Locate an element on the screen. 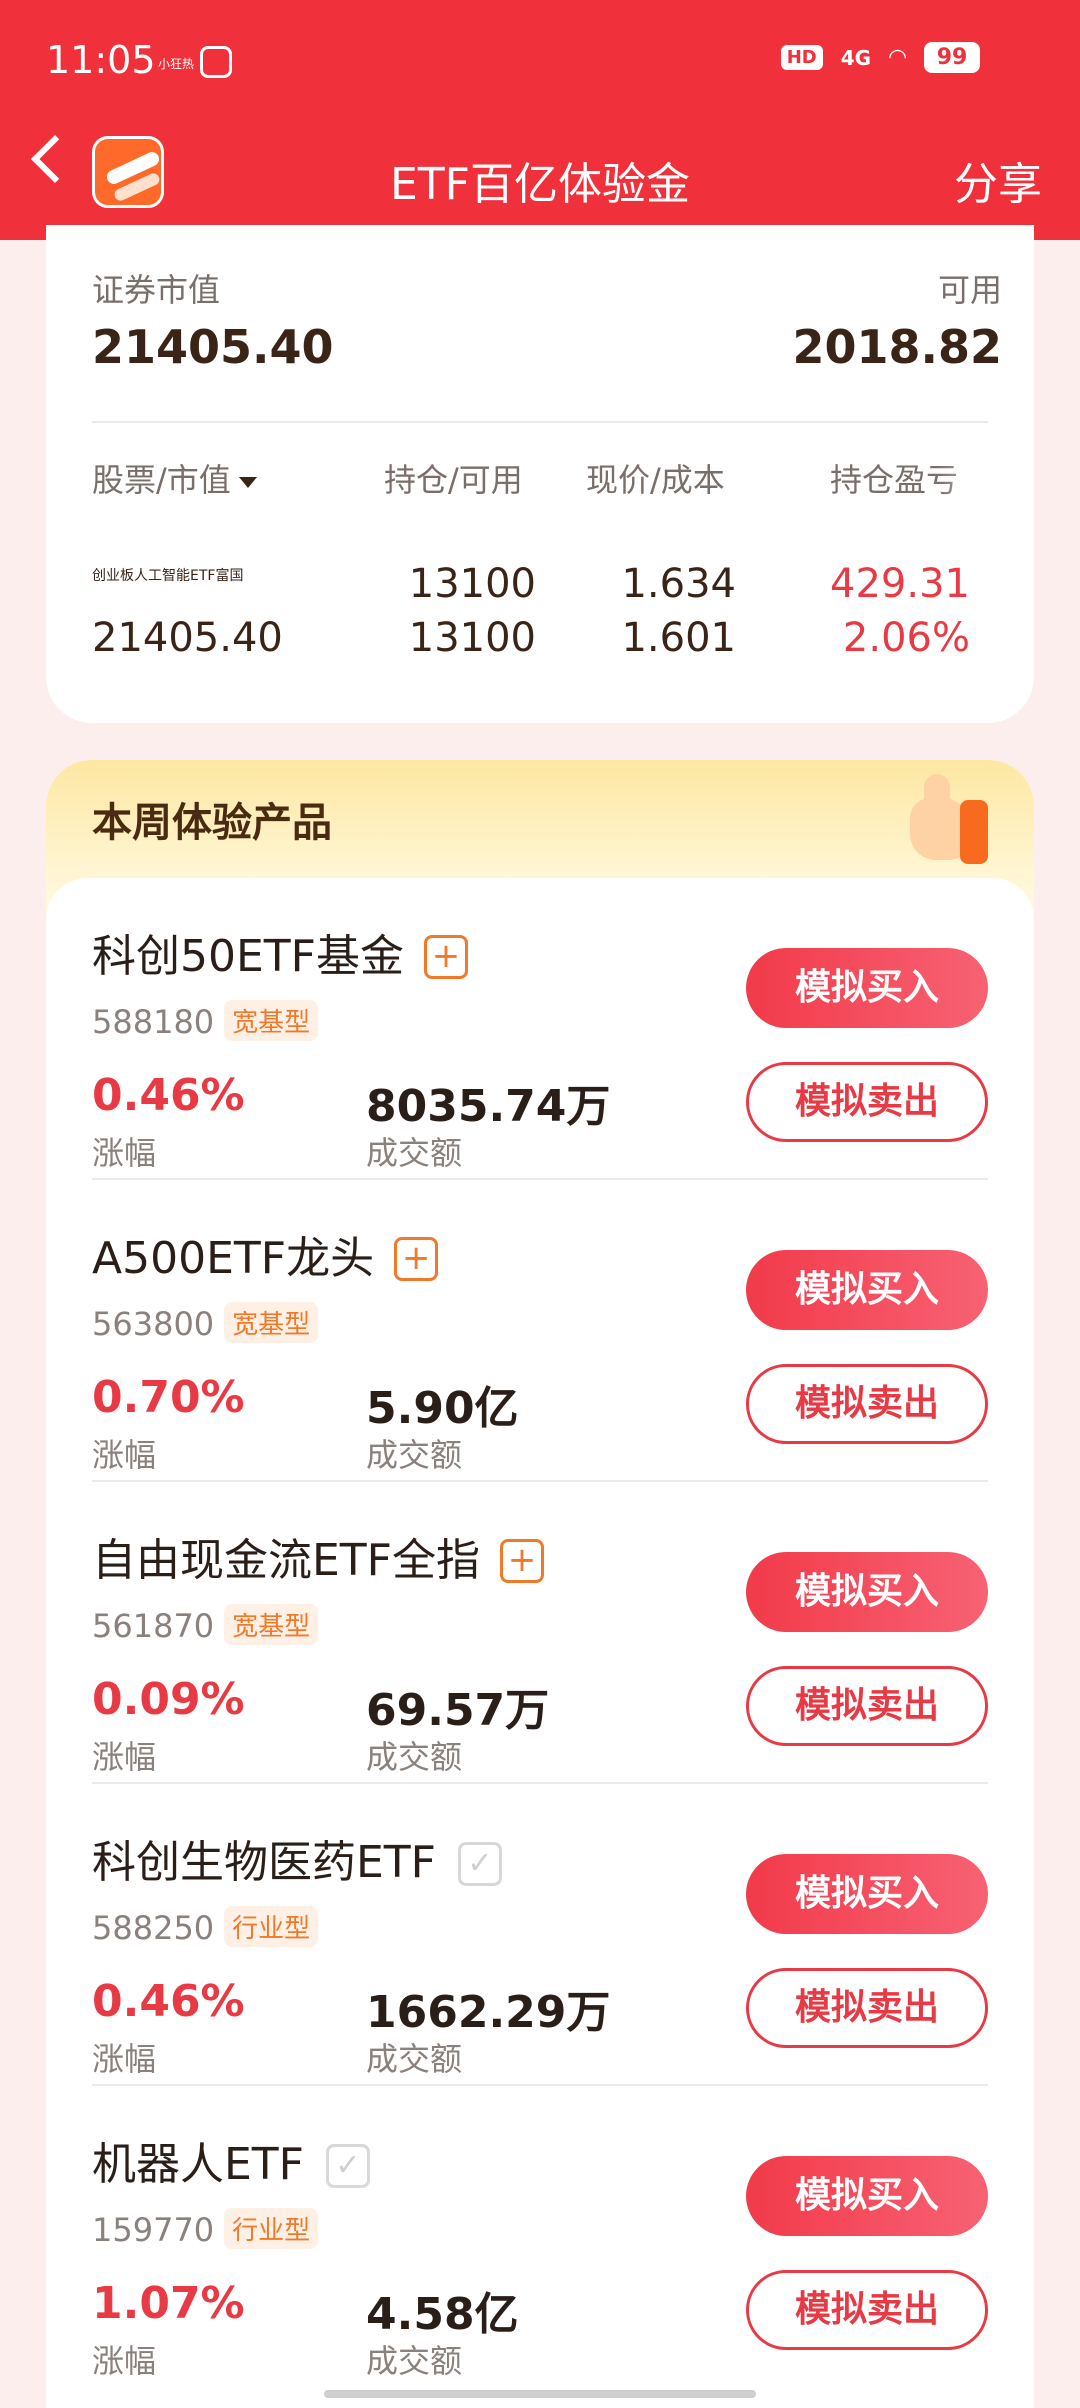  product-code: 159770 is located at coordinates (153, 2230).